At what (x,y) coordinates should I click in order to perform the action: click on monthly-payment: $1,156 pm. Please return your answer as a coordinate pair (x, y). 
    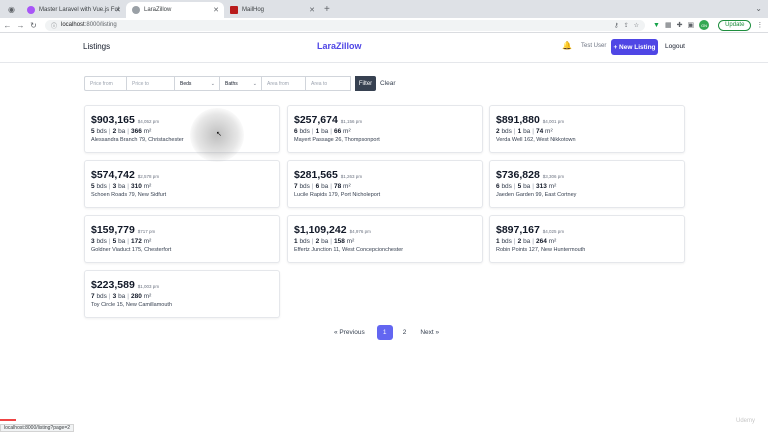
    Looking at the image, I should click on (351, 121).